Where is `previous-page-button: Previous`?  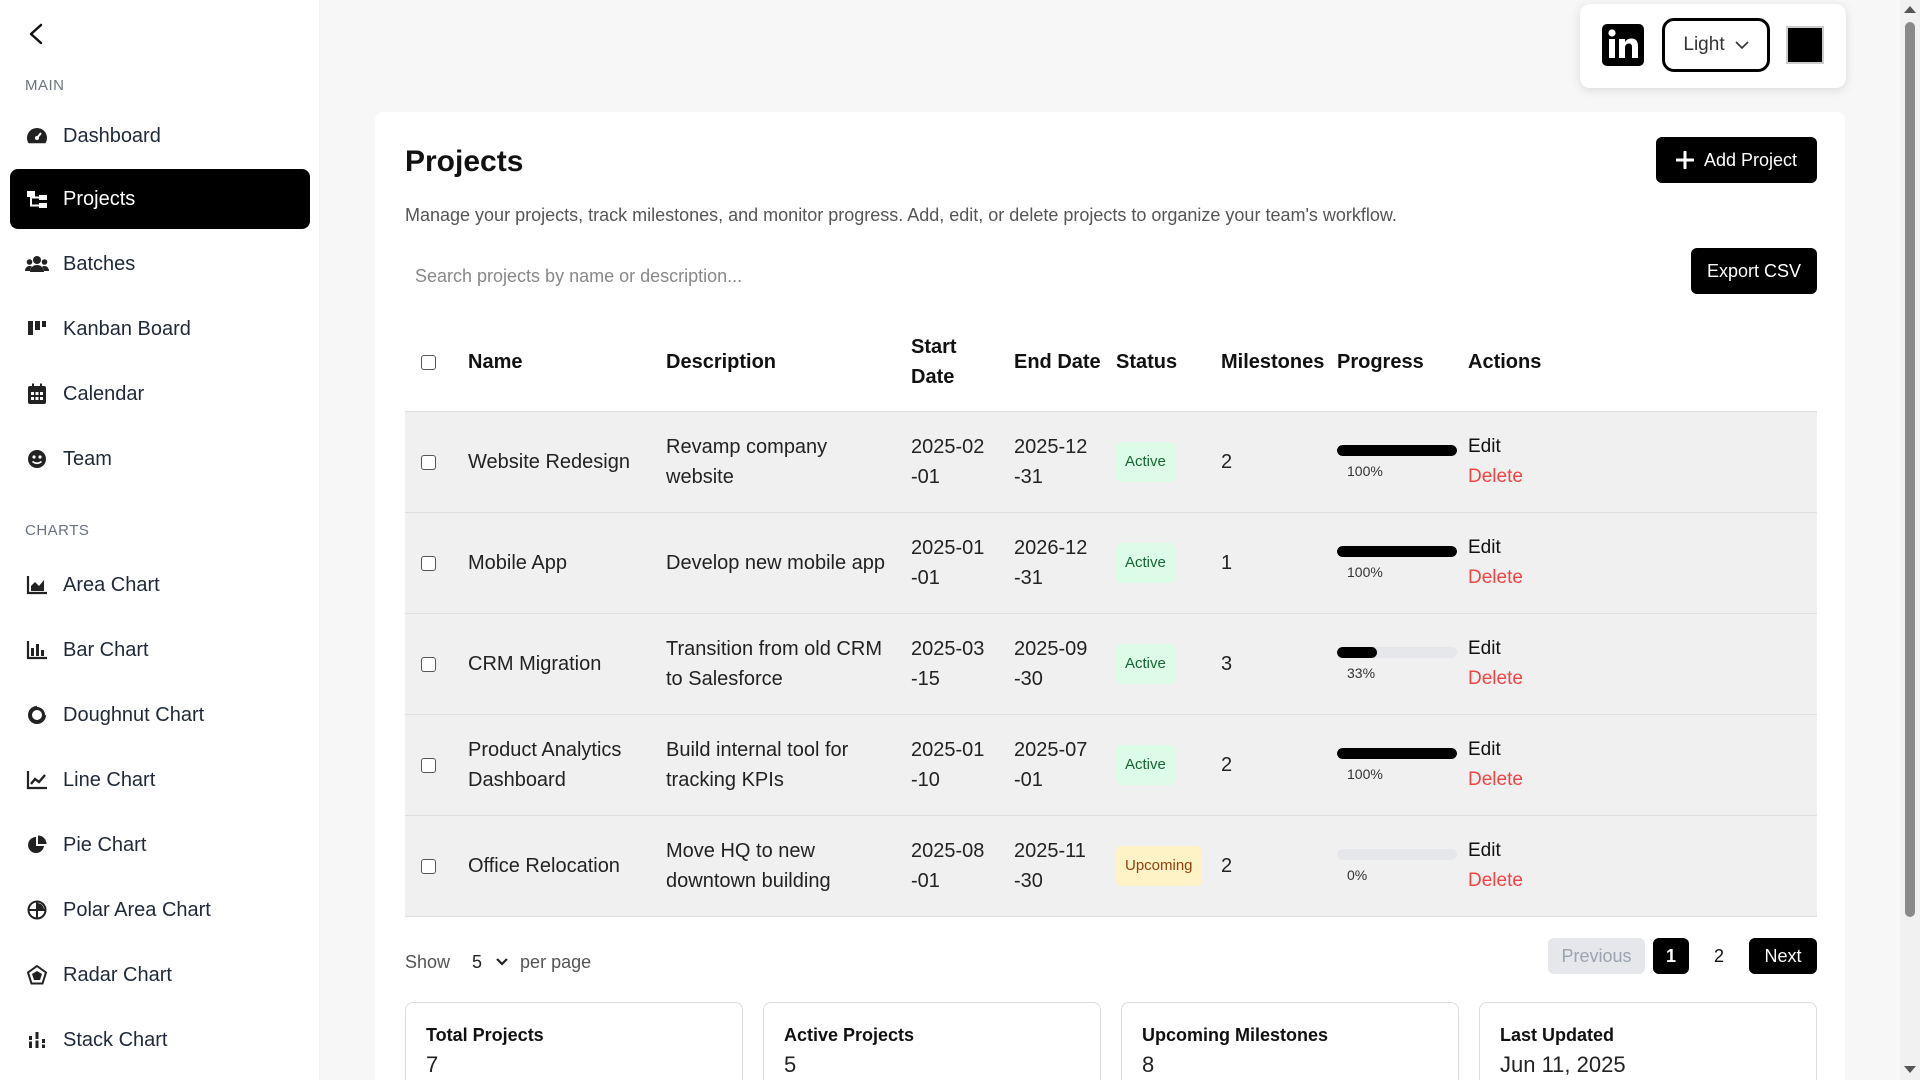
previous-page-button: Previous is located at coordinates (1596, 956).